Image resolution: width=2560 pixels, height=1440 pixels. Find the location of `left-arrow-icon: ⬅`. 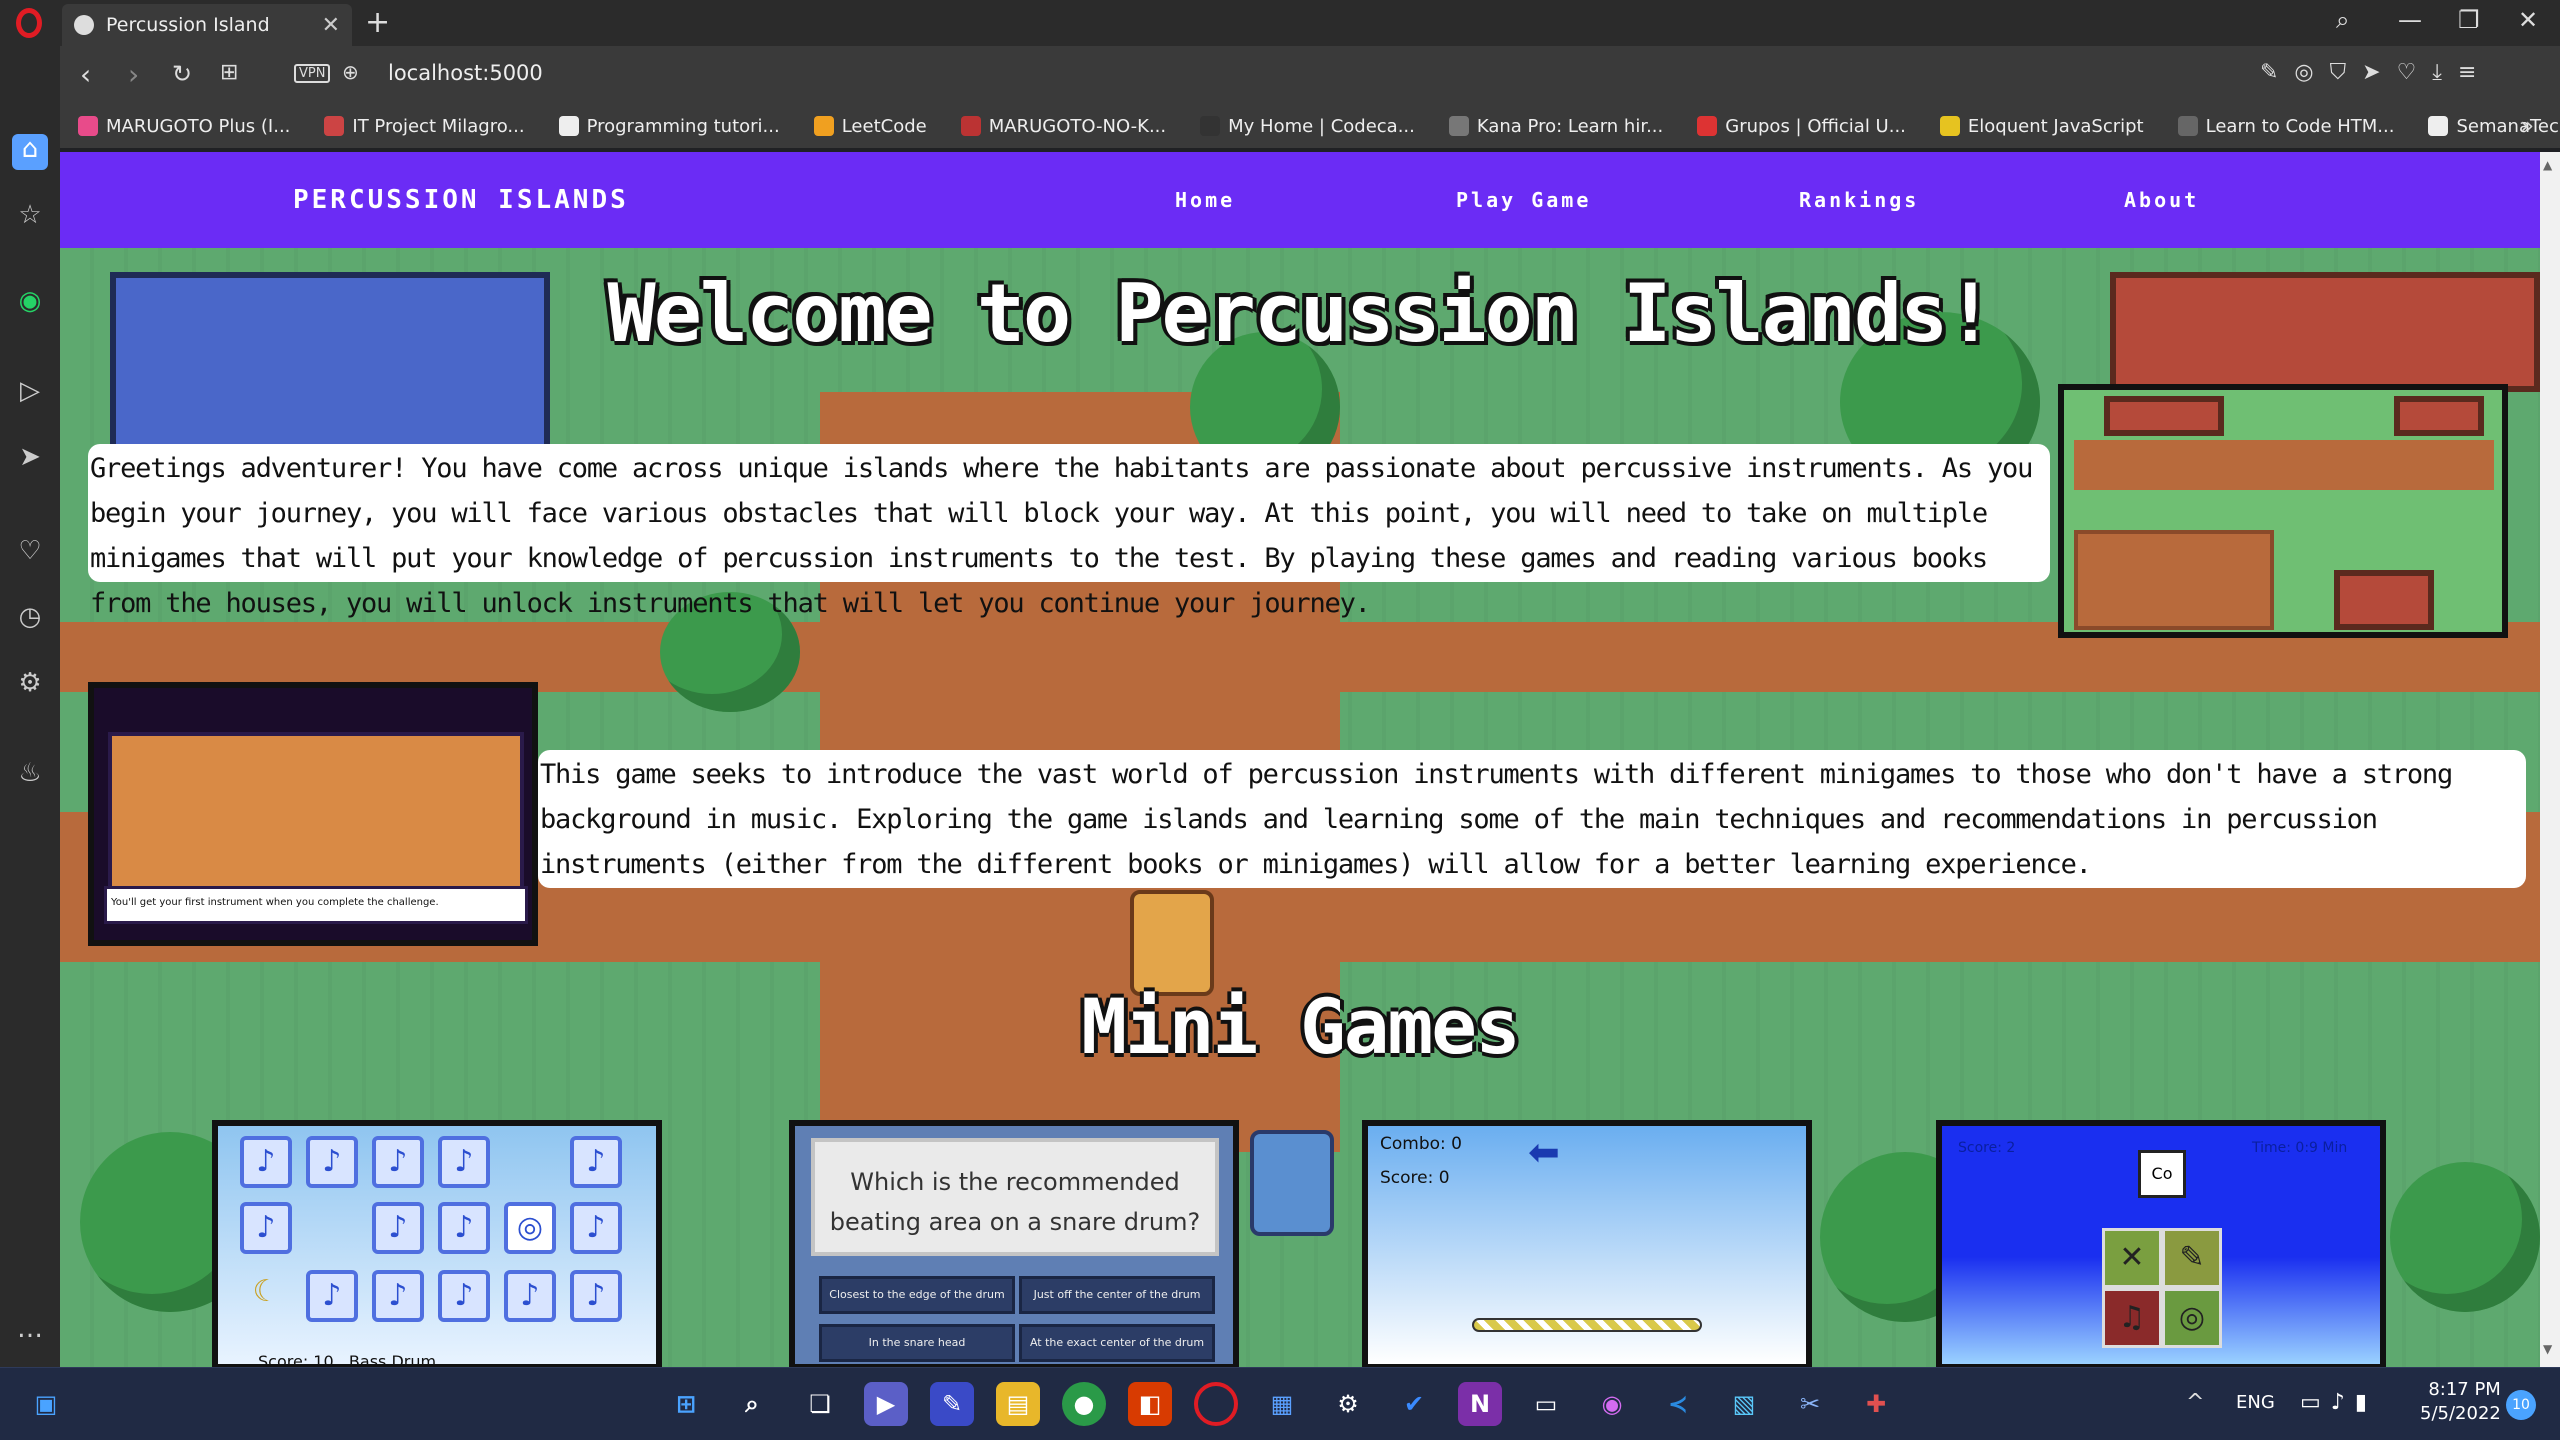

left-arrow-icon: ⬅ is located at coordinates (1544, 1152).